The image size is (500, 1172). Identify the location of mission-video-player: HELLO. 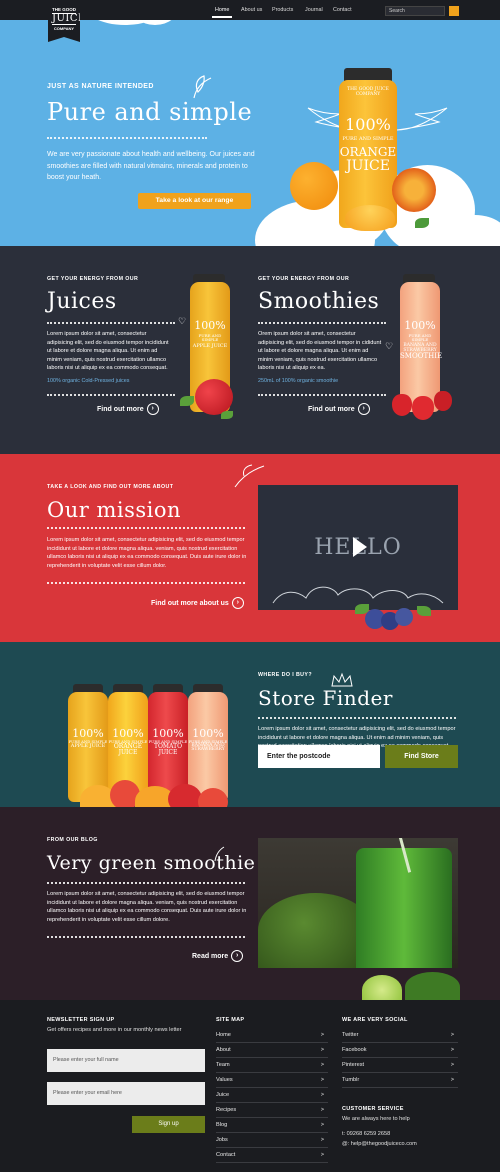
(358, 547).